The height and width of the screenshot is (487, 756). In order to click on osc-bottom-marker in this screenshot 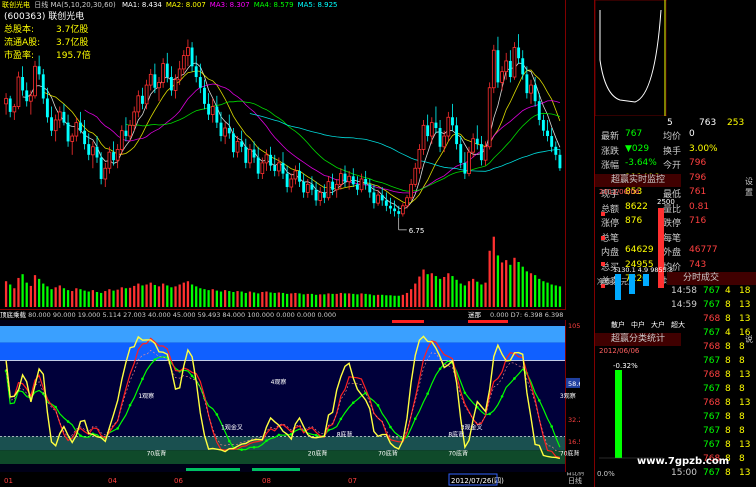, I will do `click(286, 469)`.